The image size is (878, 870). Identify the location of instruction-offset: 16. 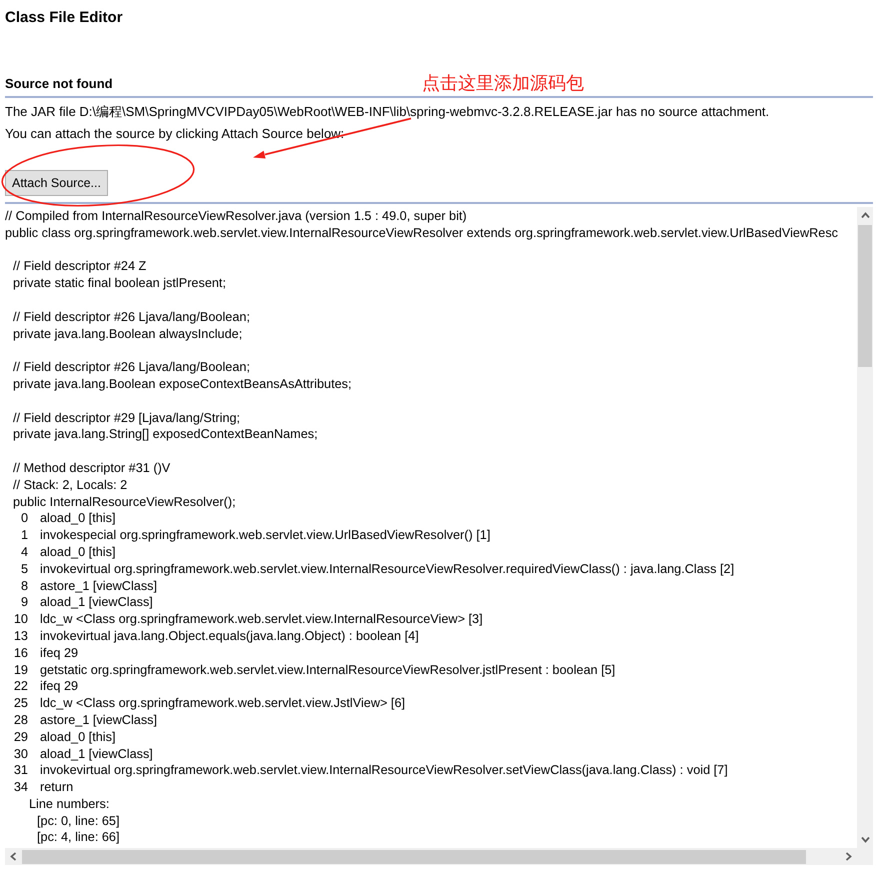
(20, 653).